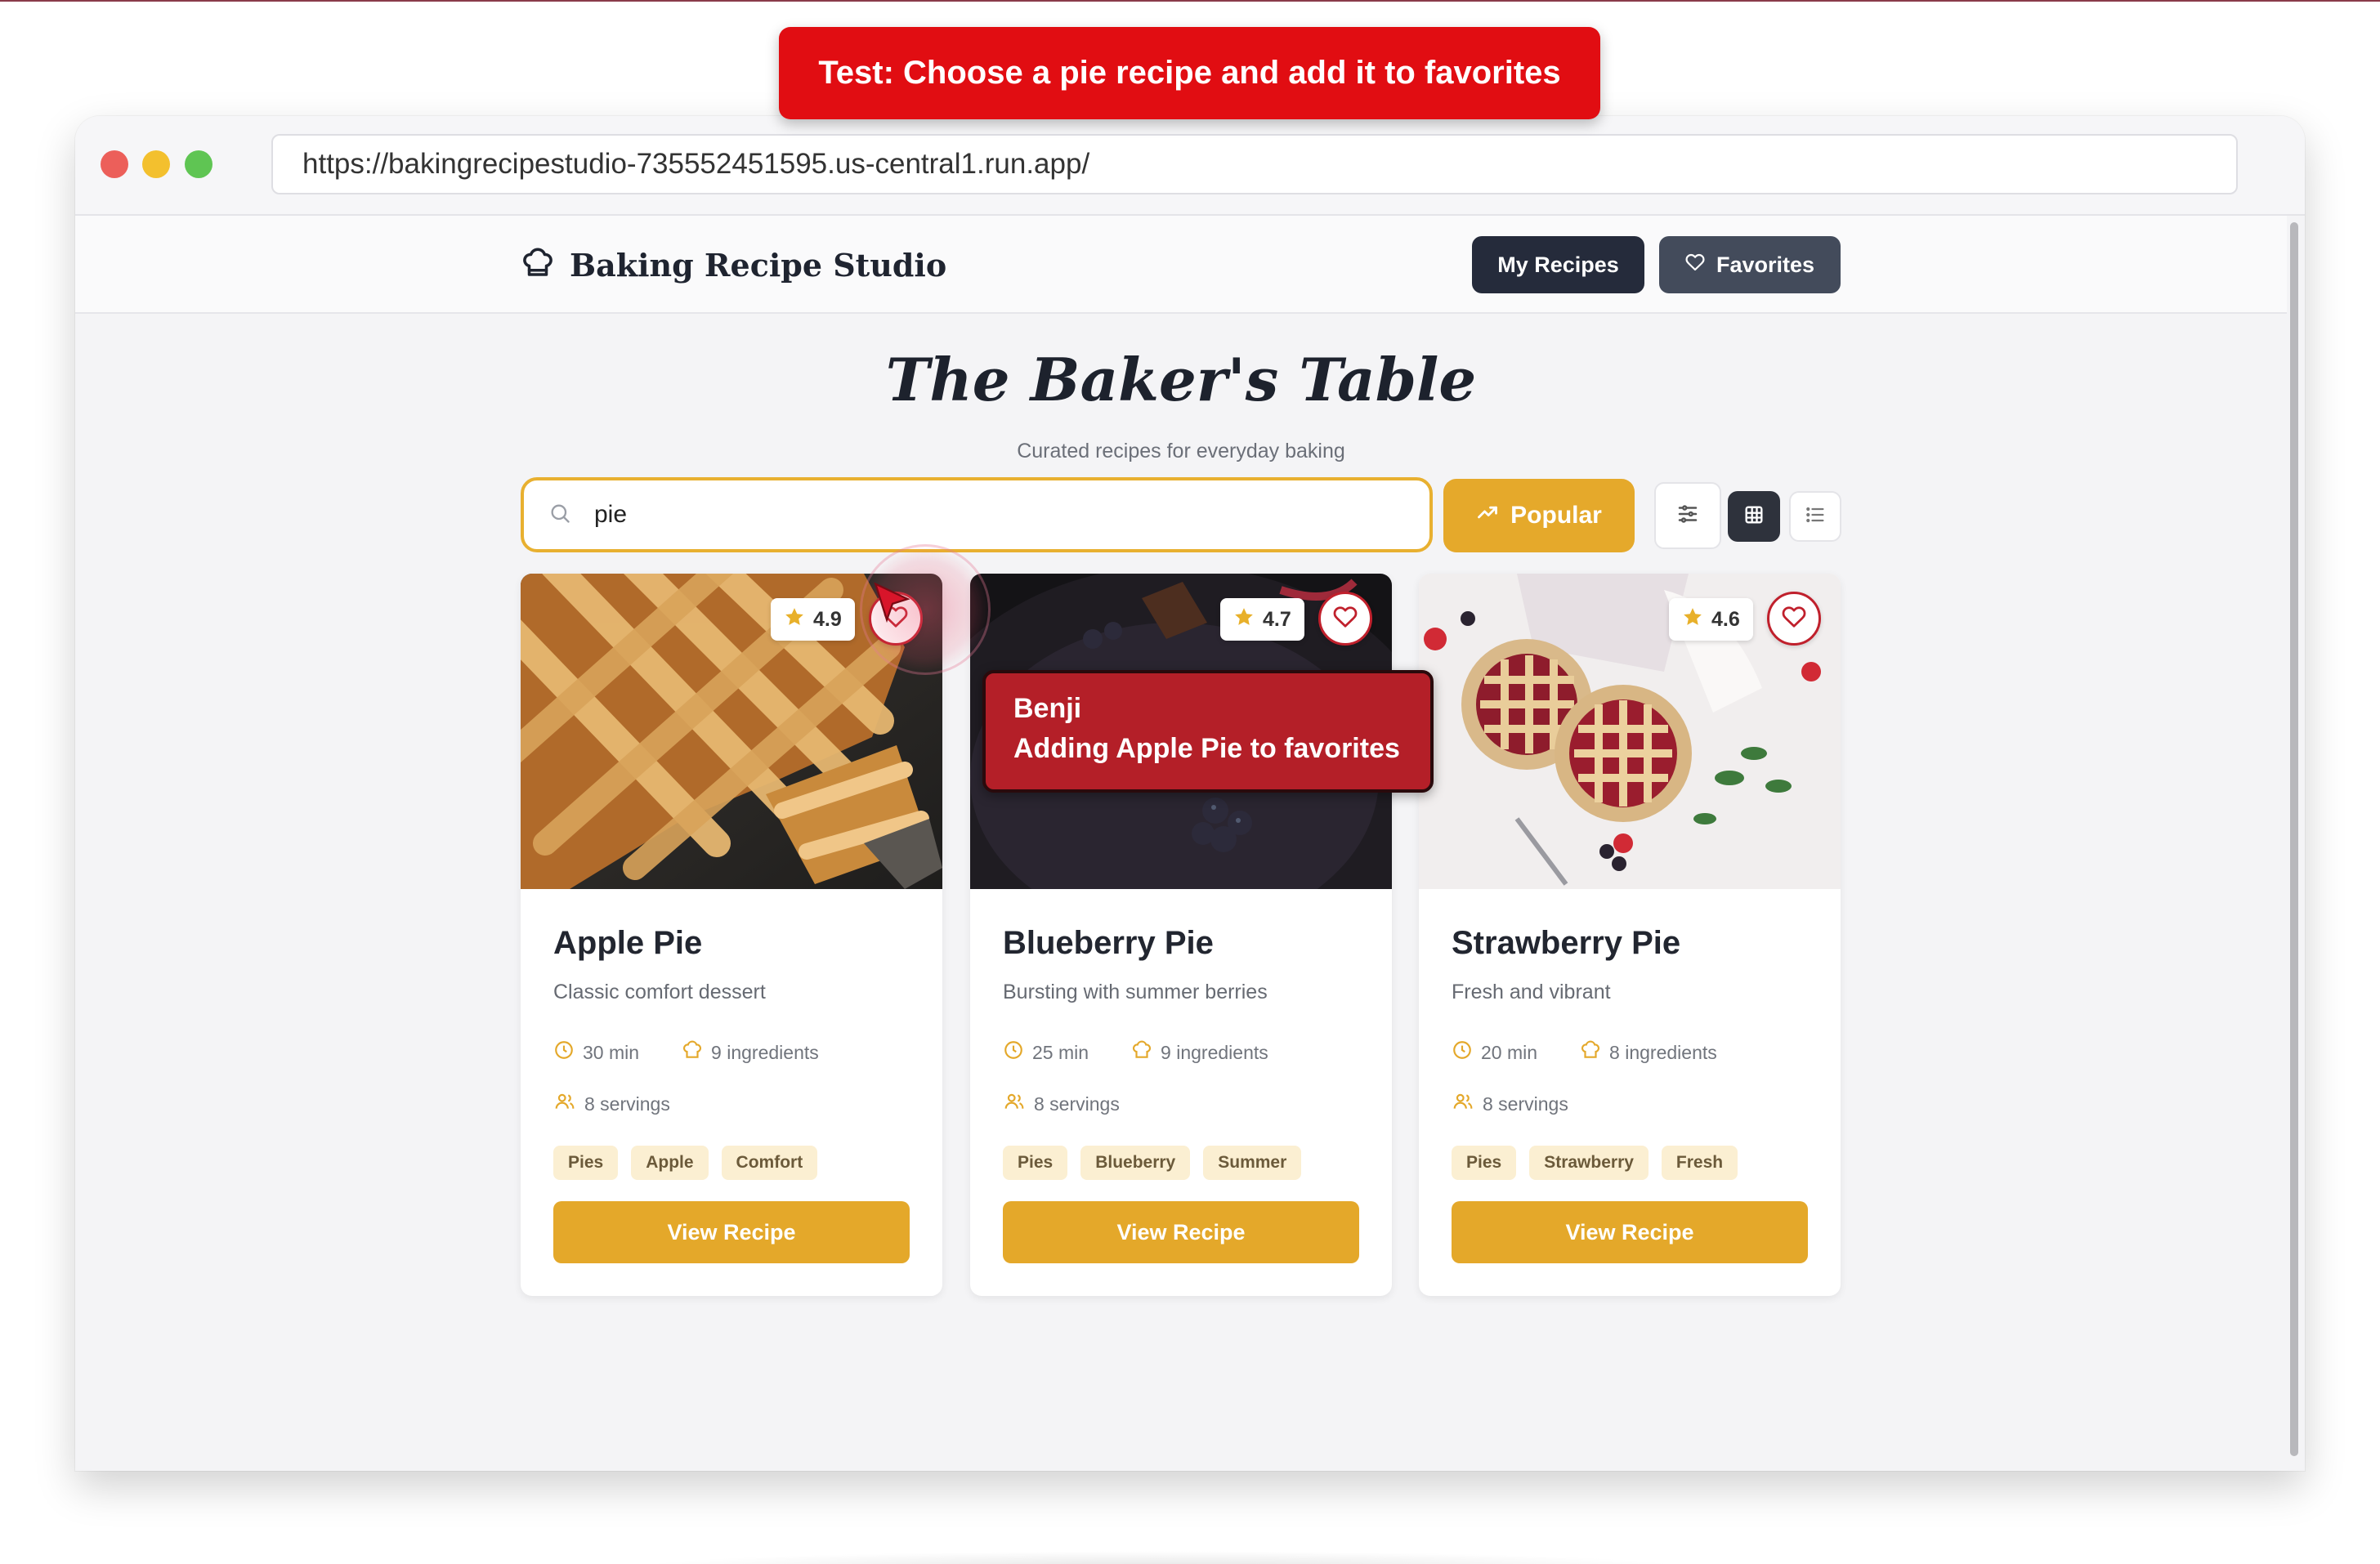 The width and height of the screenshot is (2380, 1564). What do you see at coordinates (559, 515) in the screenshot?
I see `search-icon` at bounding box center [559, 515].